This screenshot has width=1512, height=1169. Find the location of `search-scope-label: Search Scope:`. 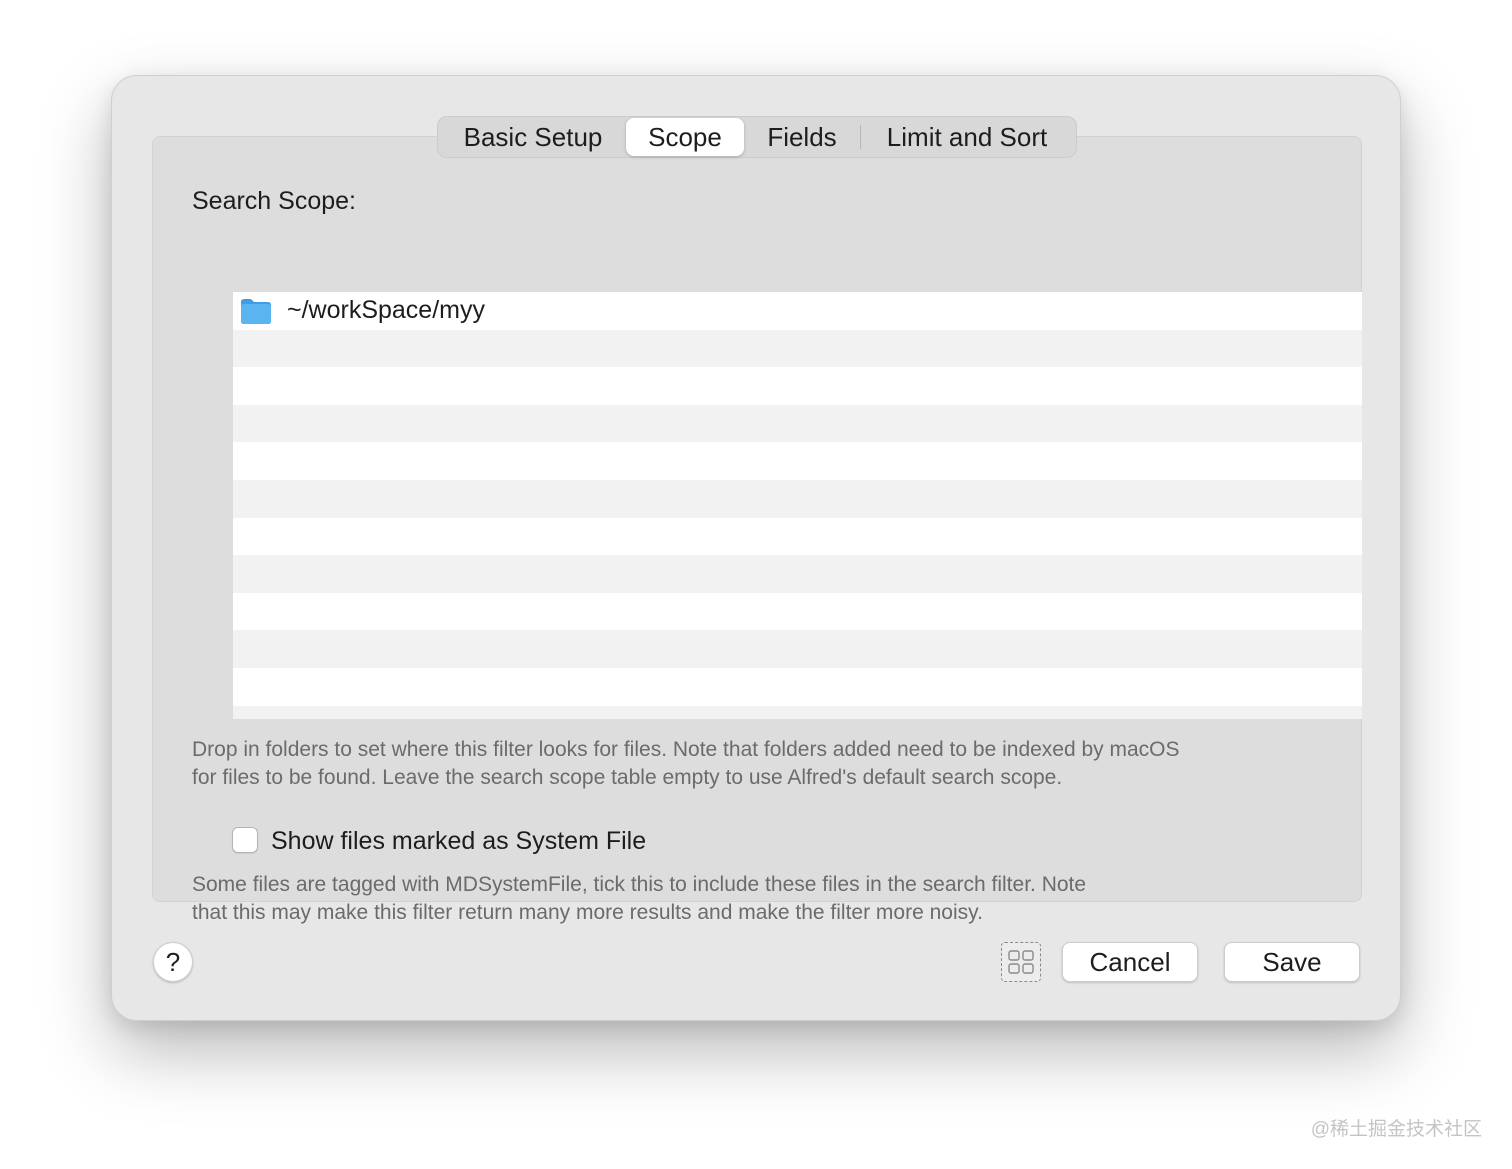

search-scope-label: Search Scope: is located at coordinates (274, 201).